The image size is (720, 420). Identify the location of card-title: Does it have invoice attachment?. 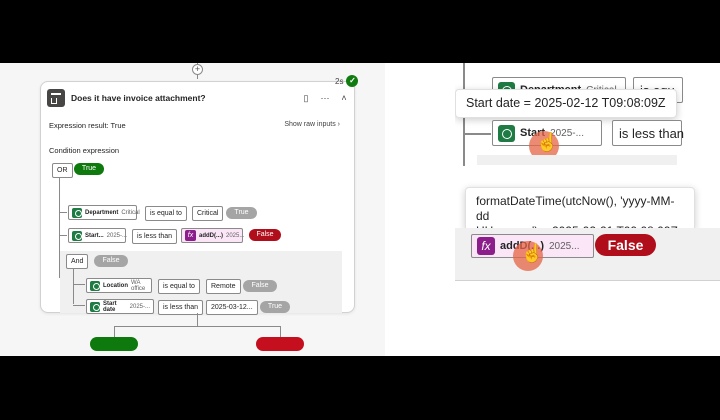
(138, 98).